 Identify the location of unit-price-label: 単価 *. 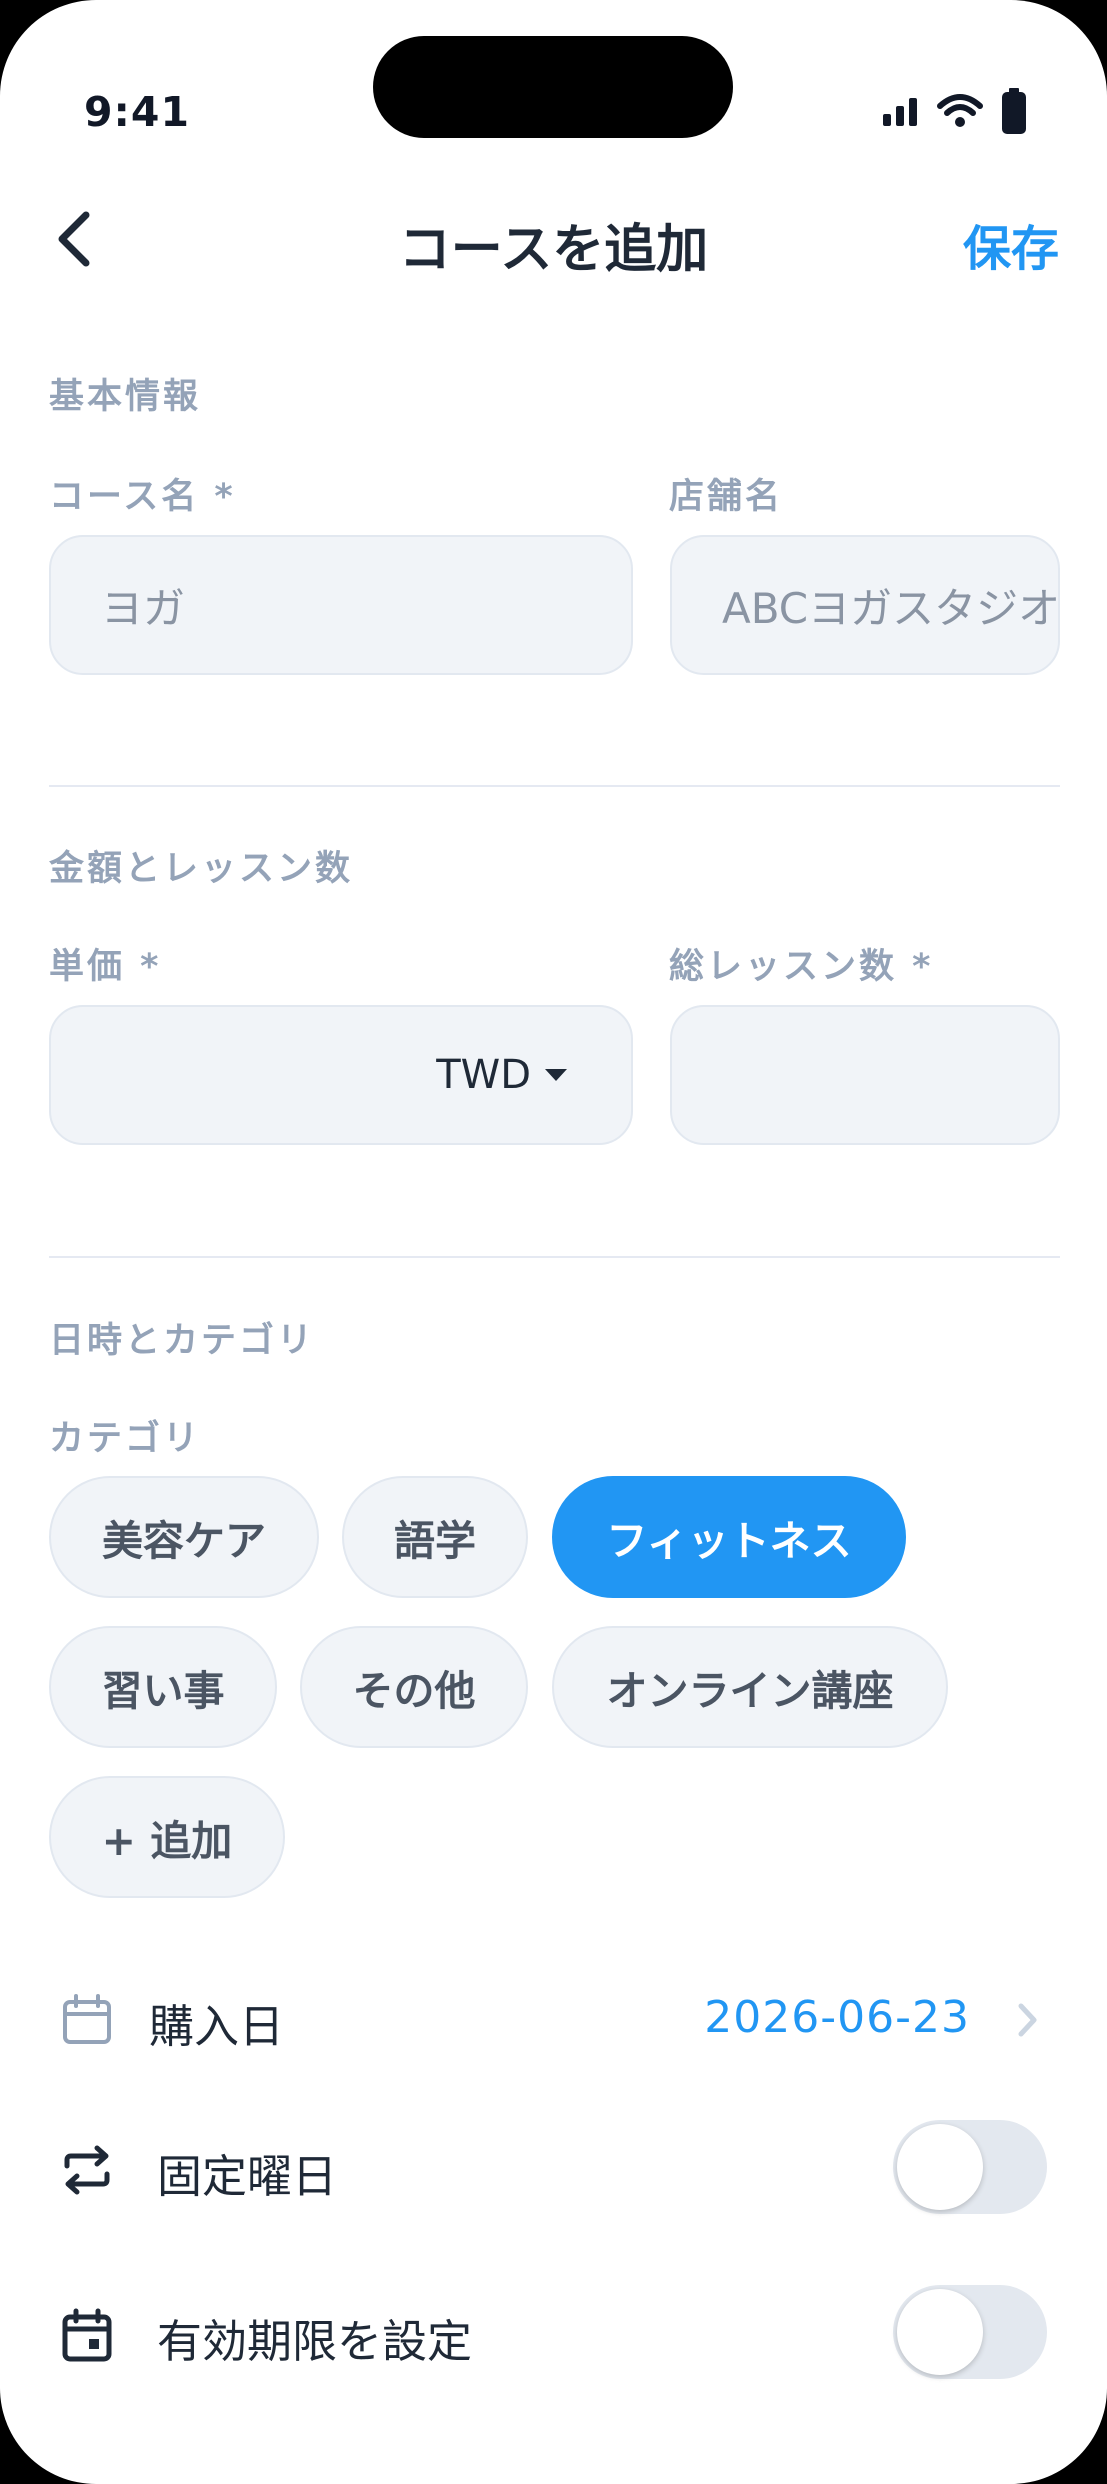
(105, 967).